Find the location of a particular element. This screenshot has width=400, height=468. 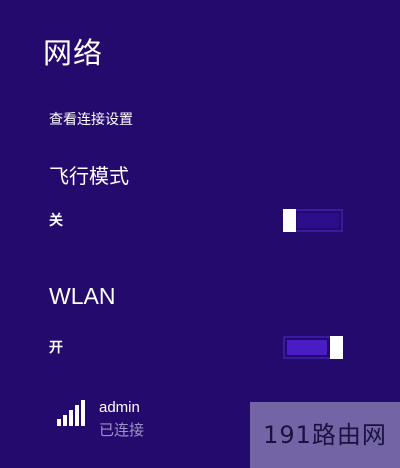

view-connection-settings-link: 查看连接设置 is located at coordinates (91, 120).